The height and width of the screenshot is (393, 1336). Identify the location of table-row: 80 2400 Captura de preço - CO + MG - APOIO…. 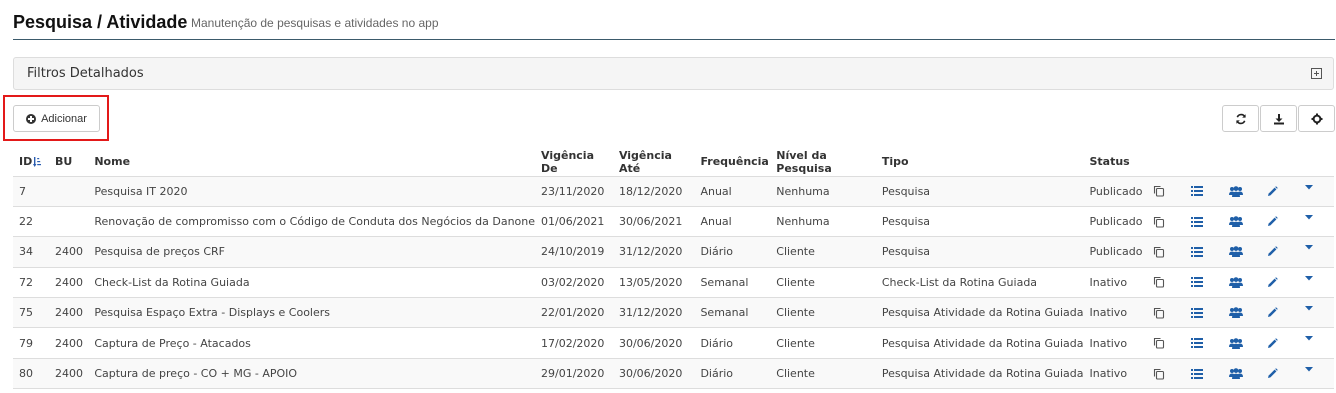
(673, 374).